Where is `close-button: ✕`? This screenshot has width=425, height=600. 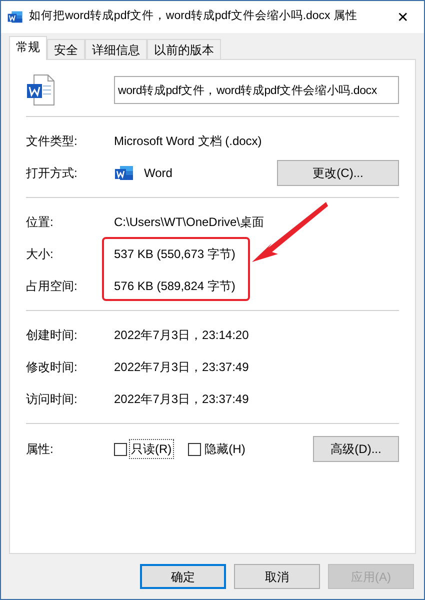 close-button: ✕ is located at coordinates (403, 17).